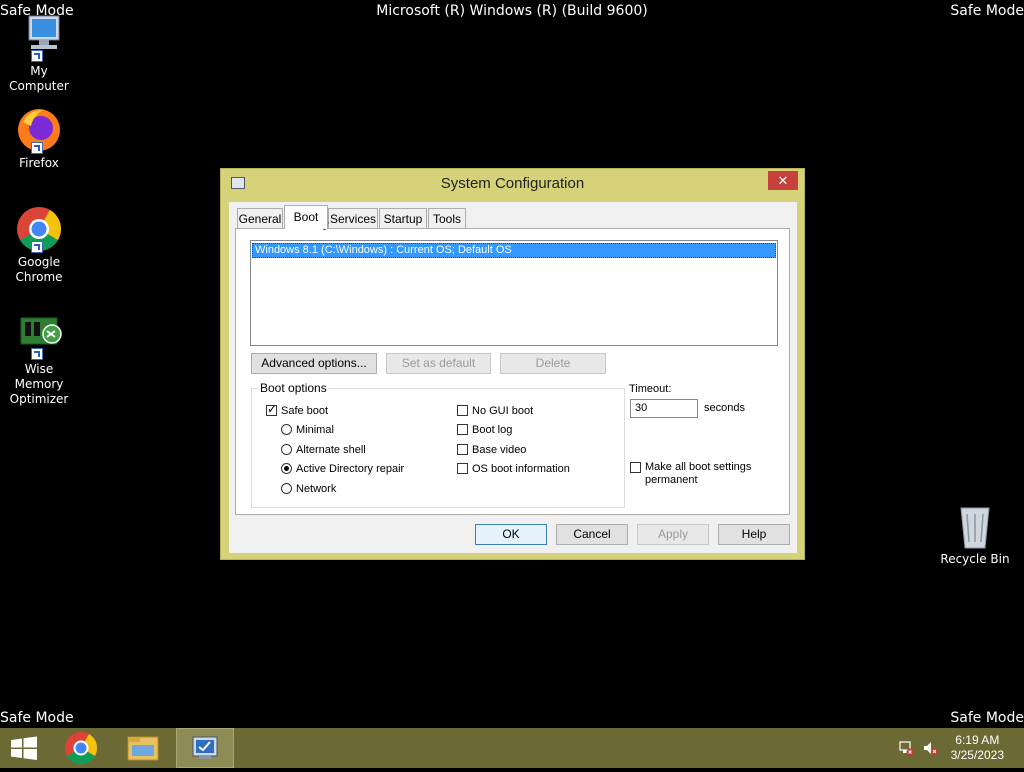 The width and height of the screenshot is (1024, 772). I want to click on alternate-shell-label: Alternate shell, so click(331, 450).